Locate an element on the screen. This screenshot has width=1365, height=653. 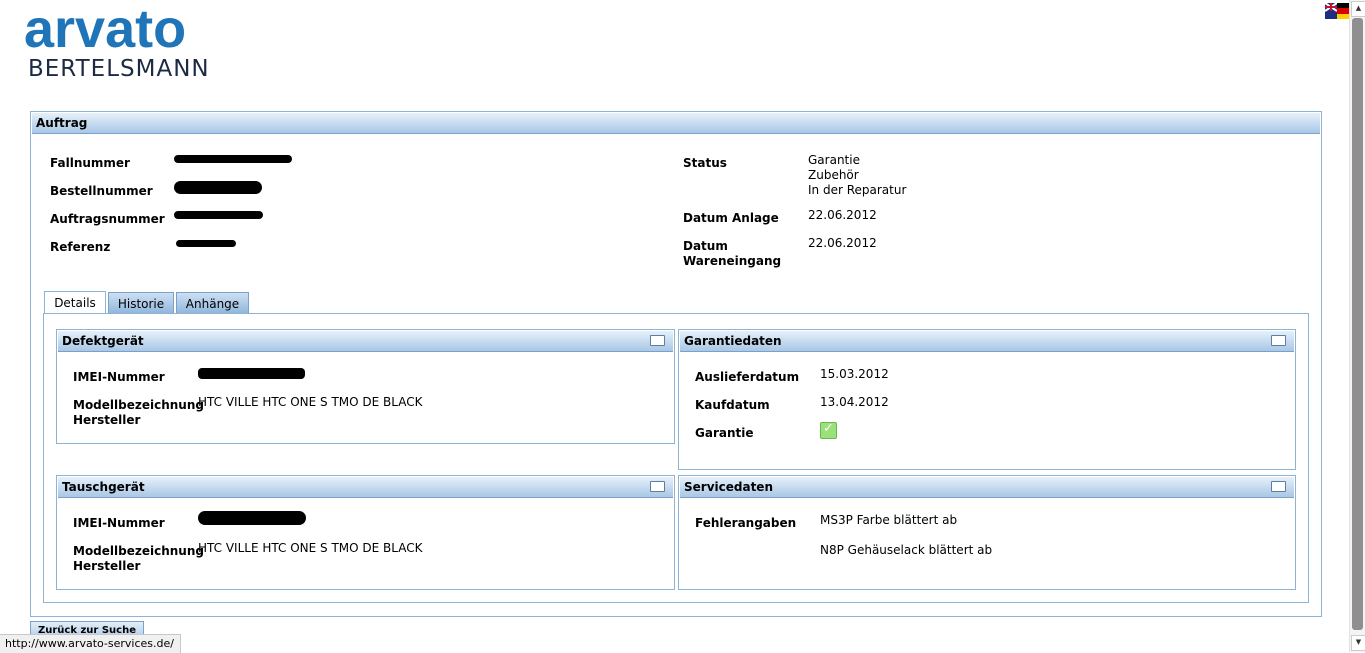
bestellnummer-redacted is located at coordinates (218, 187).